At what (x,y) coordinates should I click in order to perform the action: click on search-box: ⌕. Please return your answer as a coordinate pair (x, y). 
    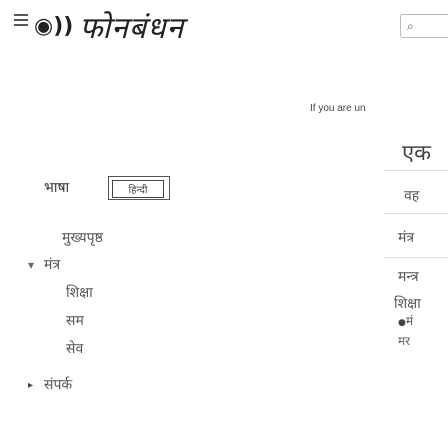
    Looking at the image, I should click on (424, 26).